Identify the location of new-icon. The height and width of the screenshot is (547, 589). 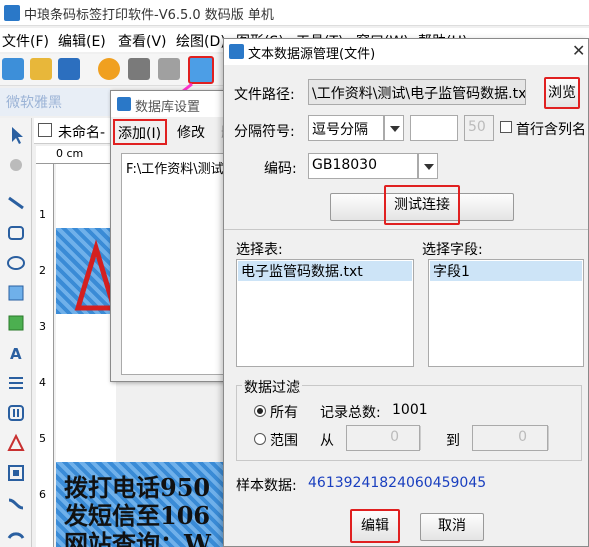
(13, 69).